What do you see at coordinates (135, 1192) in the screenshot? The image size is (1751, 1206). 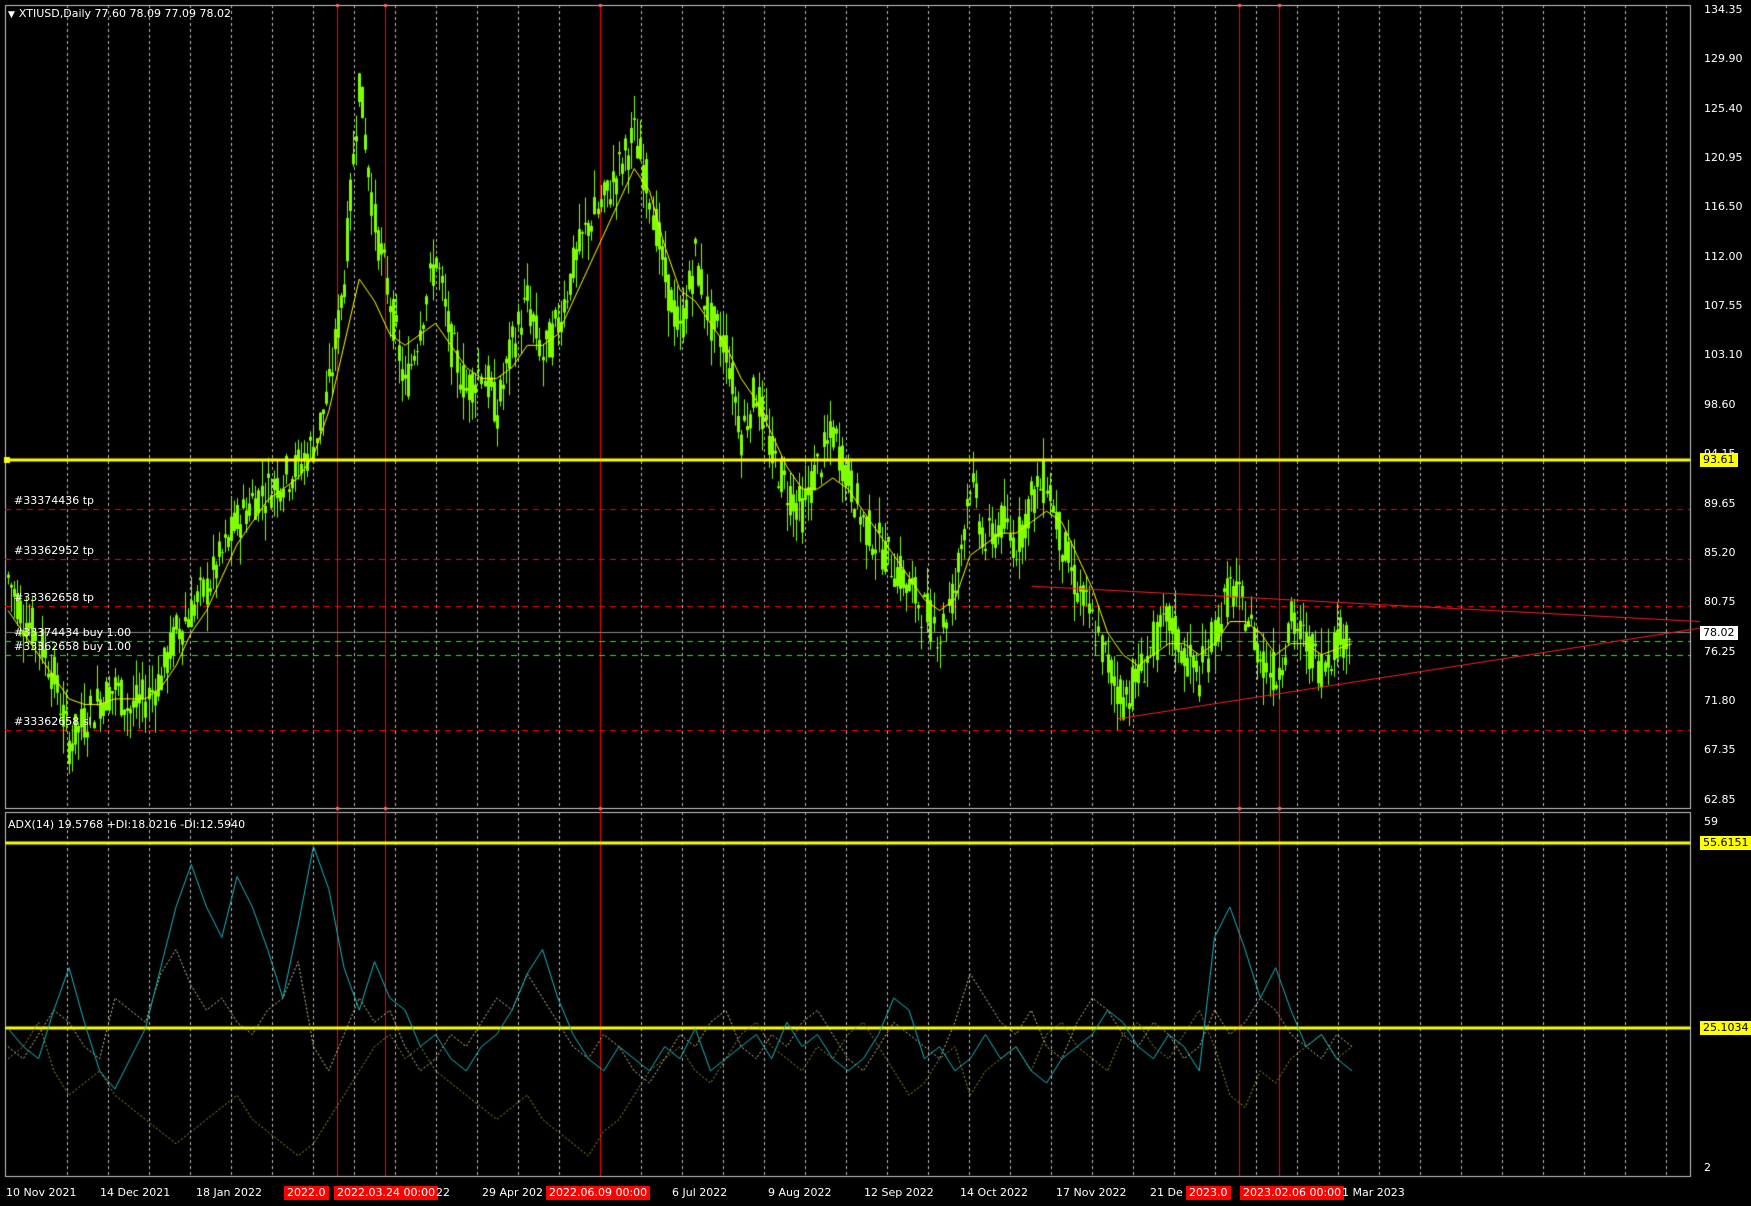 I see `time-axis-label: 14 Dec 2021` at bounding box center [135, 1192].